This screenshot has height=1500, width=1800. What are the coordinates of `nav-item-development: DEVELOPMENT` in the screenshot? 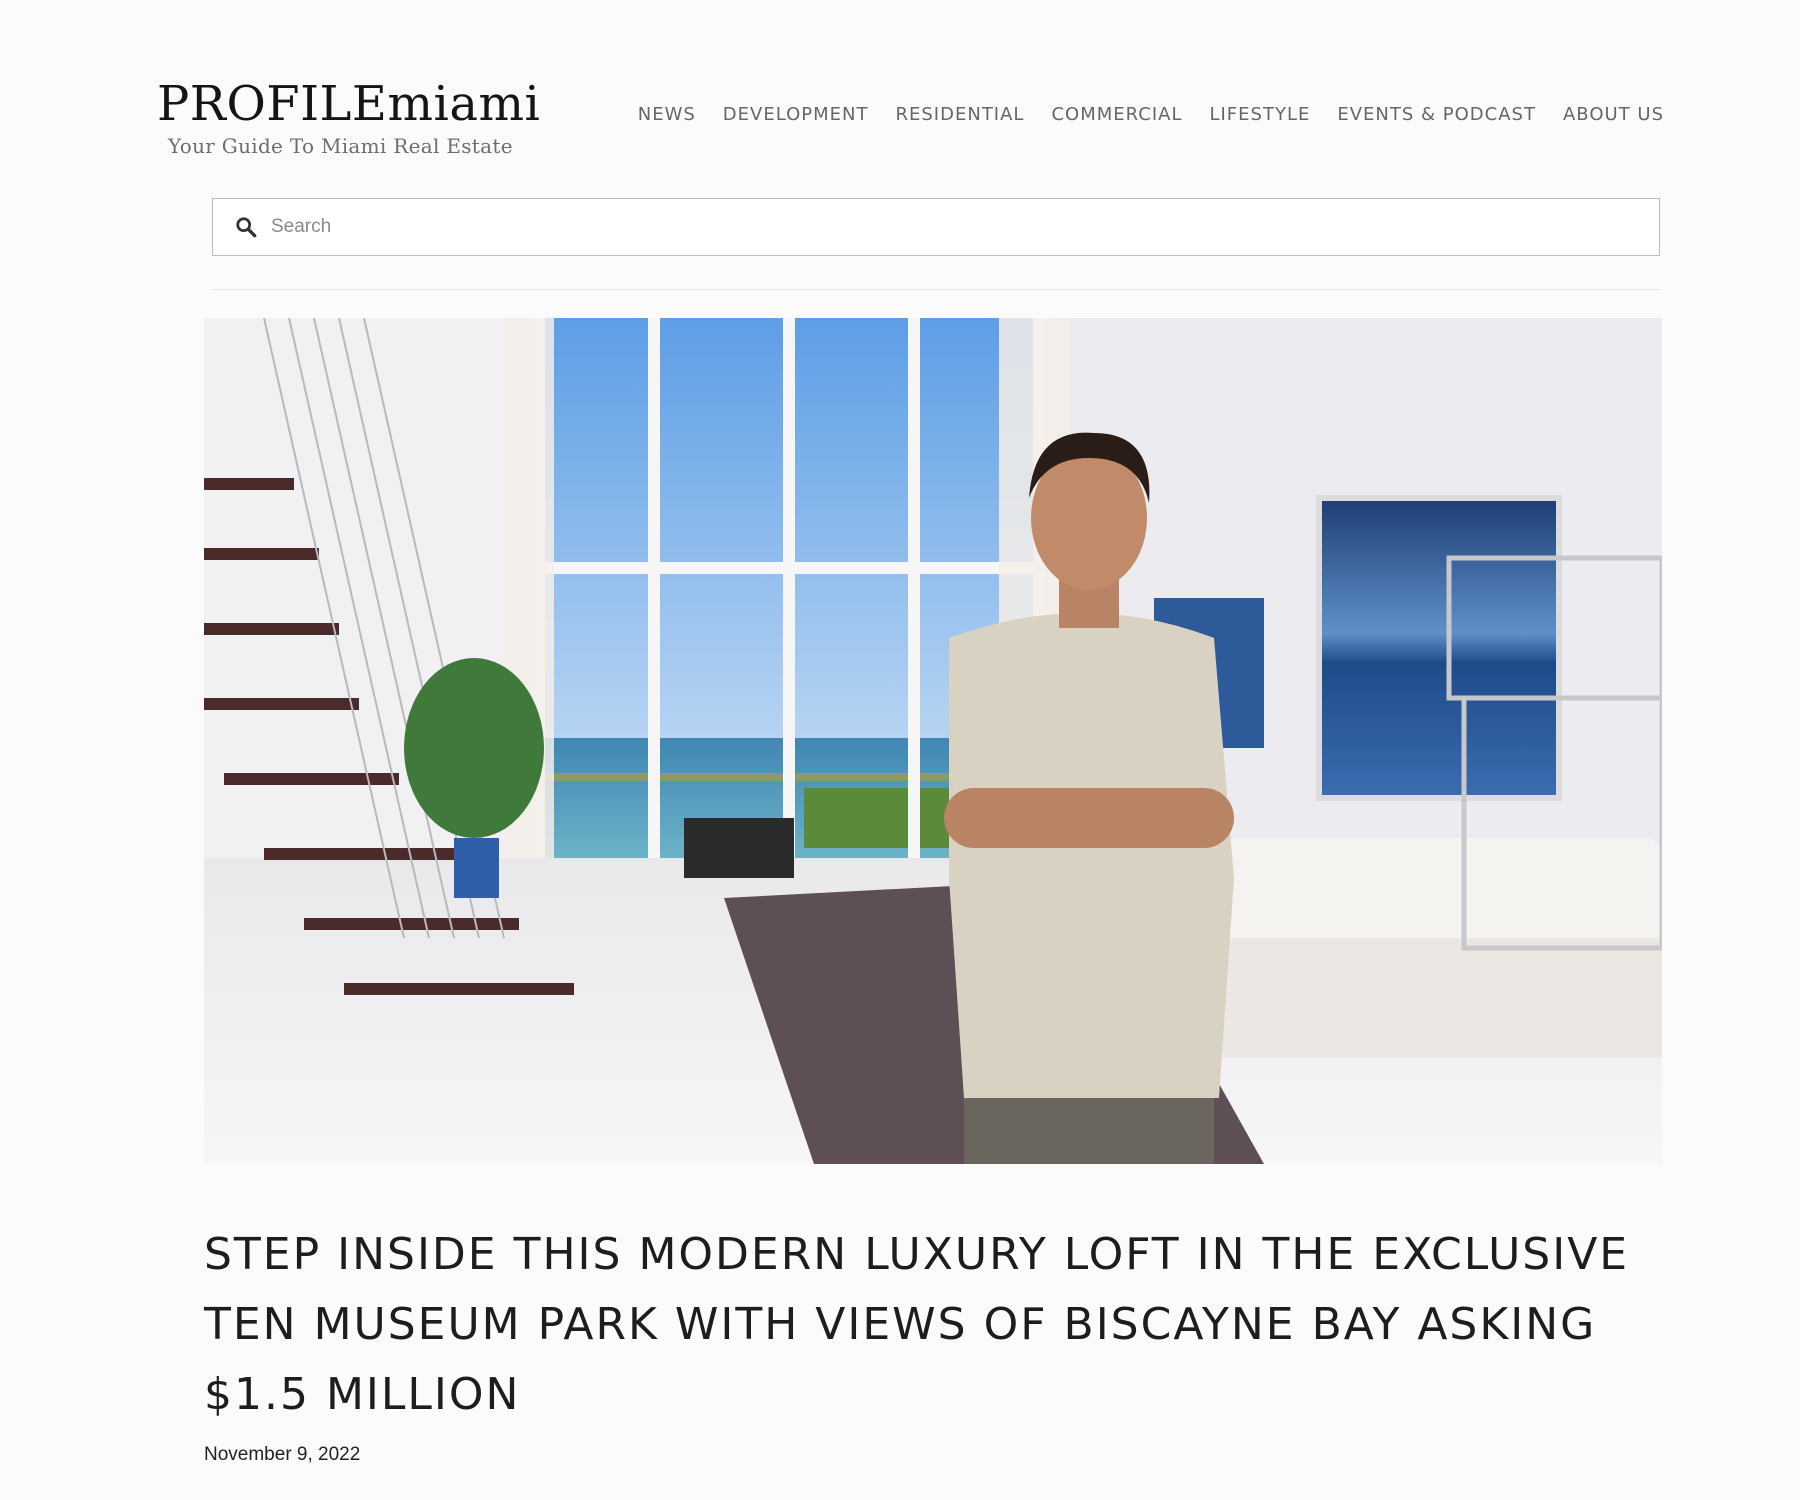 It's located at (796, 114).